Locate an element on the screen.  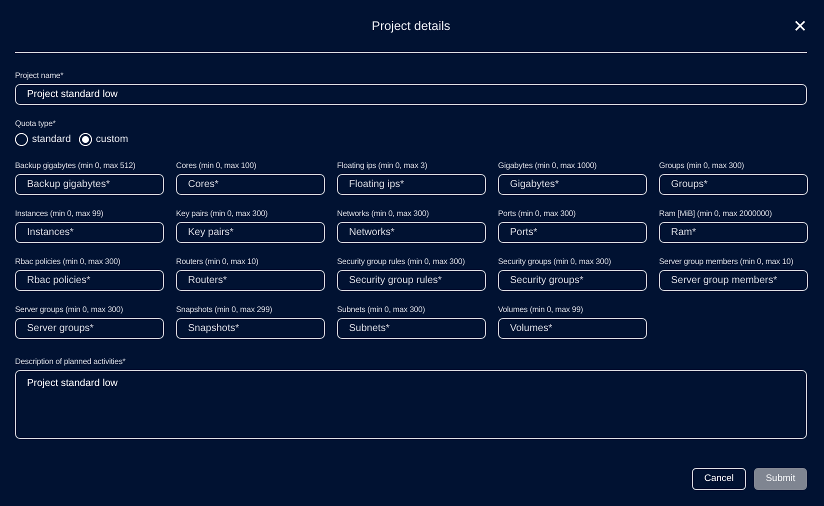
quota-input-field: Volumes* is located at coordinates (572, 328).